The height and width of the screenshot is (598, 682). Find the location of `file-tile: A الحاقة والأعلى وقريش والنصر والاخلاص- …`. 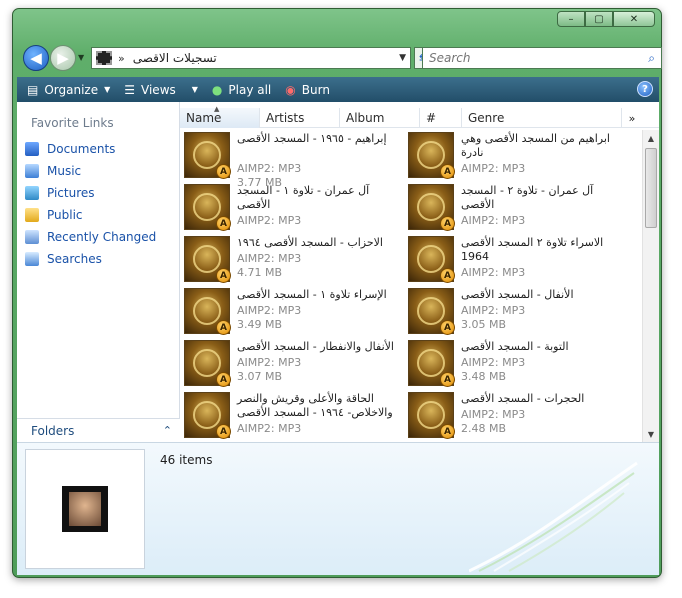

file-tile: A الحاقة والأعلى وقريش والنصر والاخلاص- … is located at coordinates (291, 415).